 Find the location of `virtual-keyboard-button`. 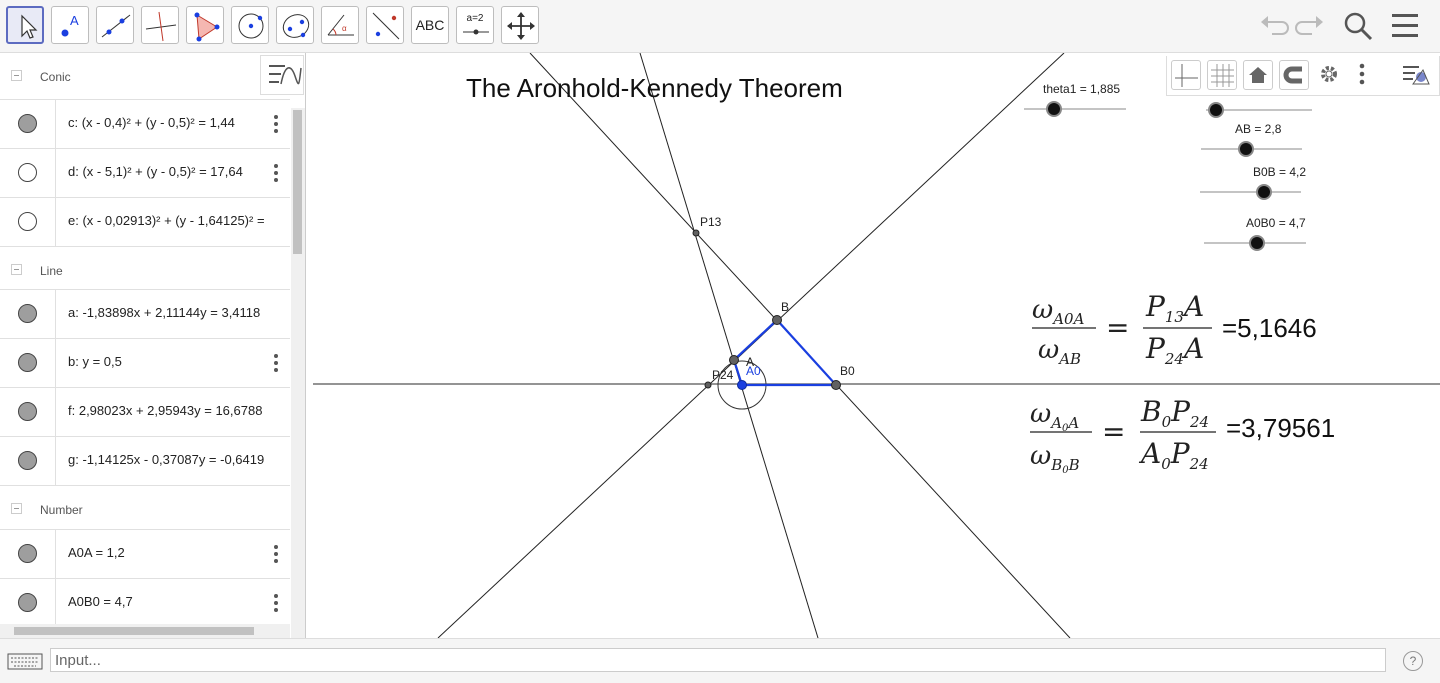

virtual-keyboard-button is located at coordinates (25, 661).